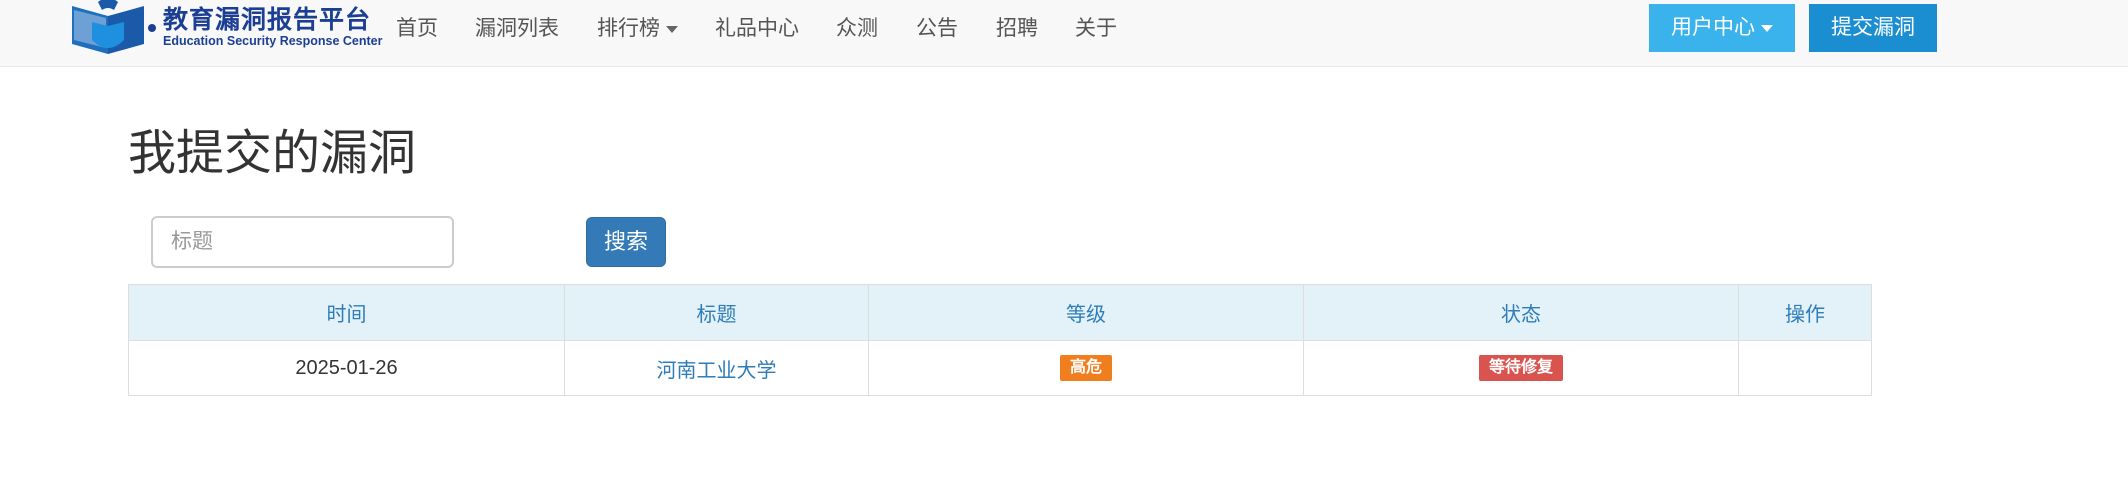 The image size is (2128, 493). Describe the element at coordinates (1096, 29) in the screenshot. I see `nav-about: 关于` at that location.